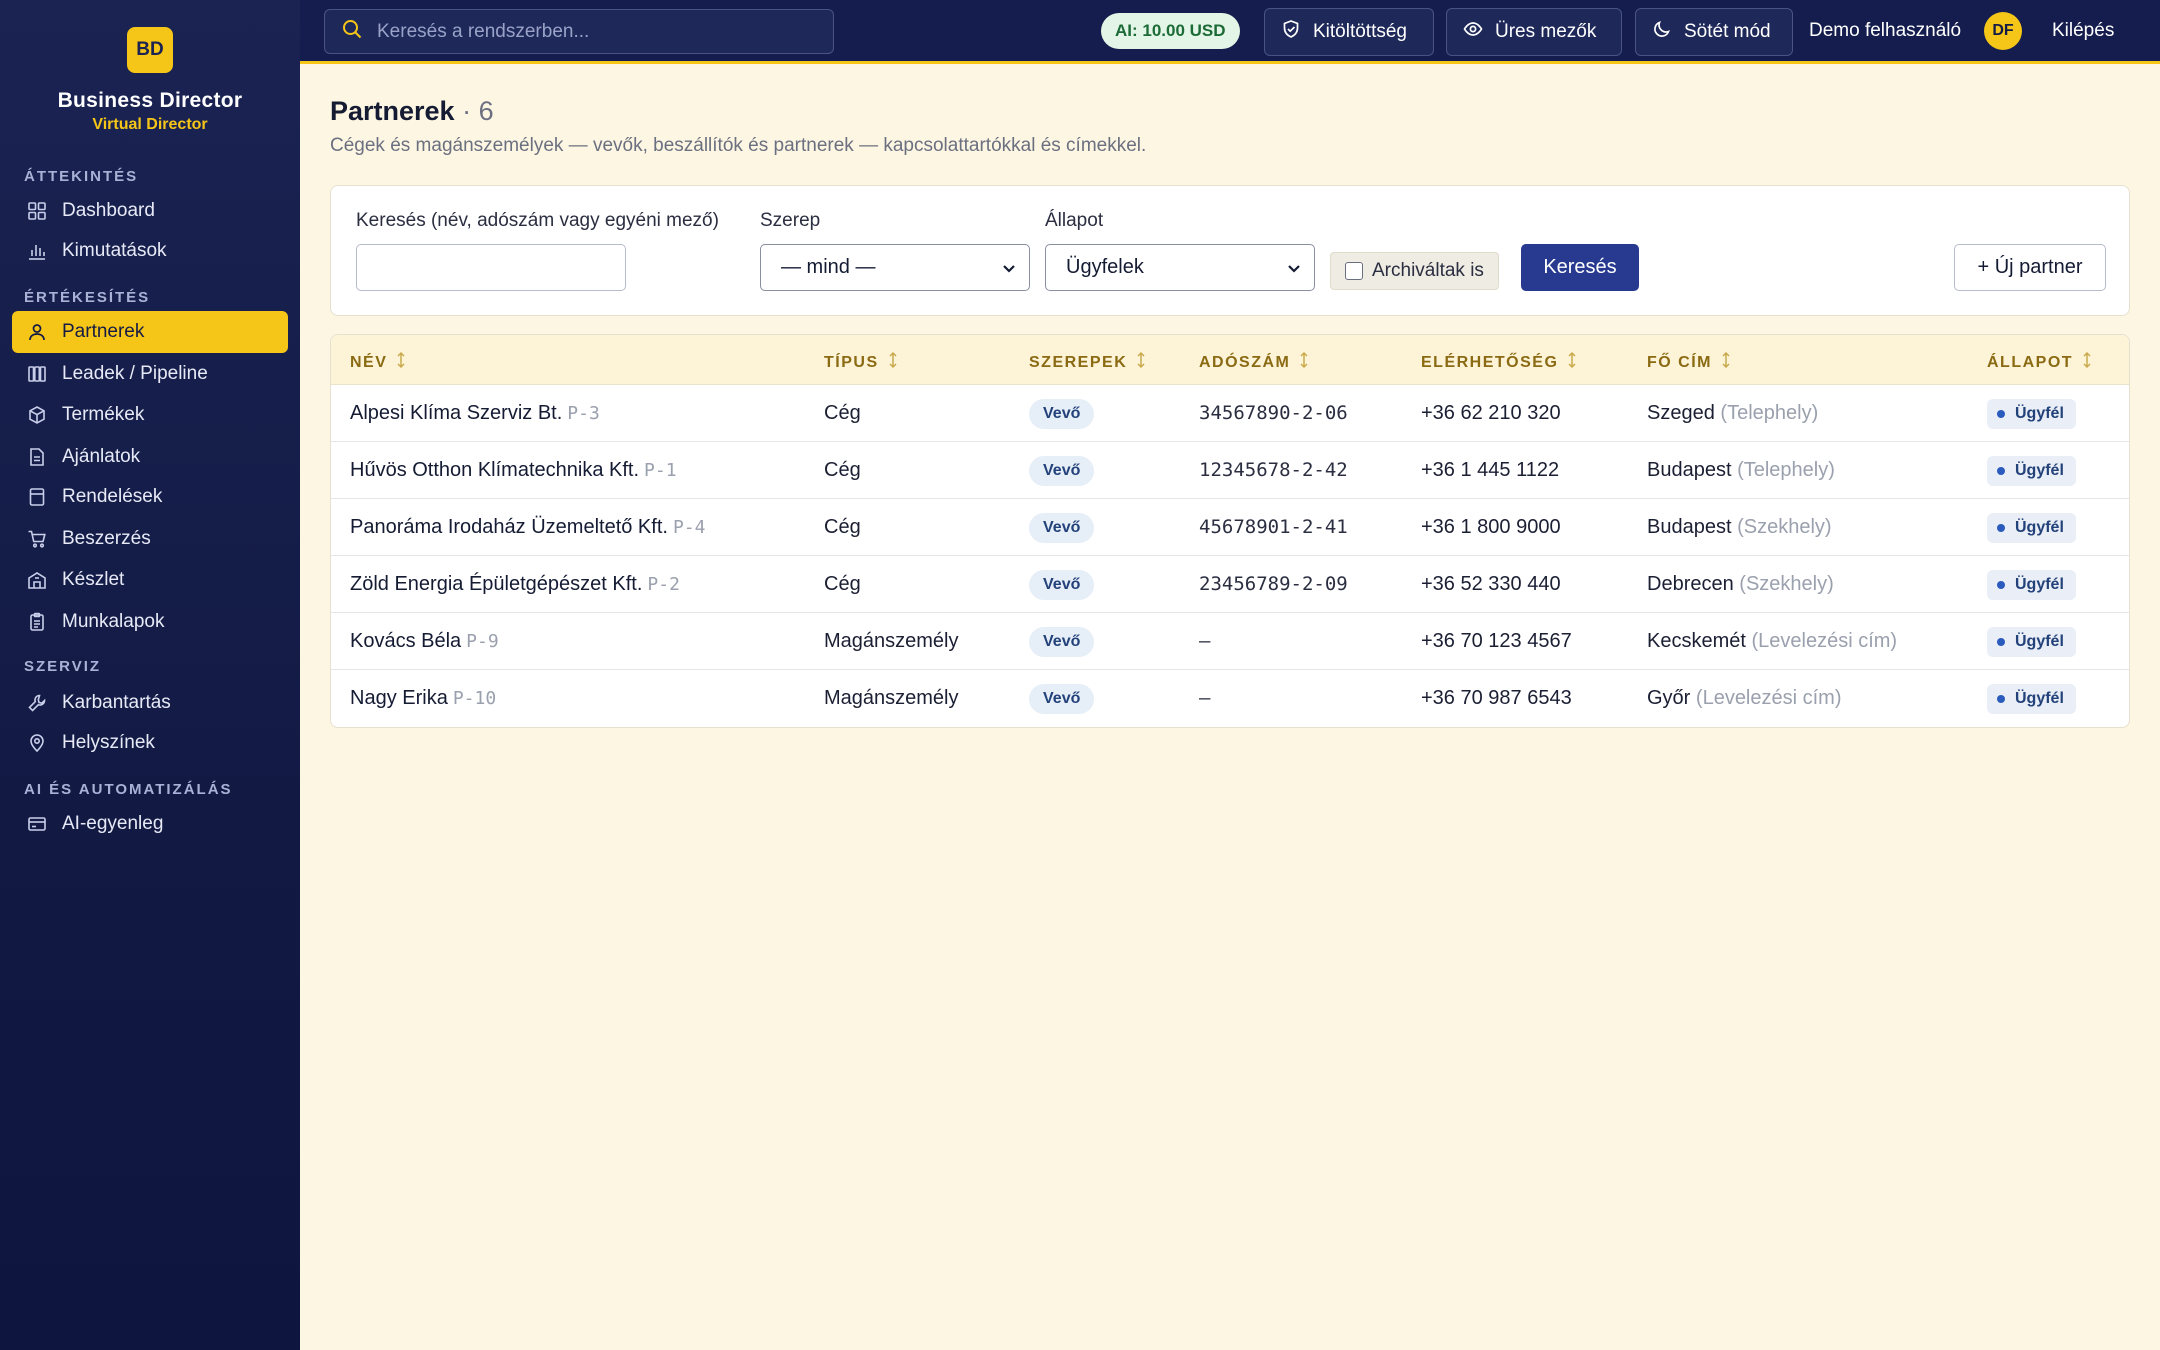 This screenshot has height=1350, width=2160. What do you see at coordinates (2083, 31) in the screenshot?
I see `logout-link: Kilépés` at bounding box center [2083, 31].